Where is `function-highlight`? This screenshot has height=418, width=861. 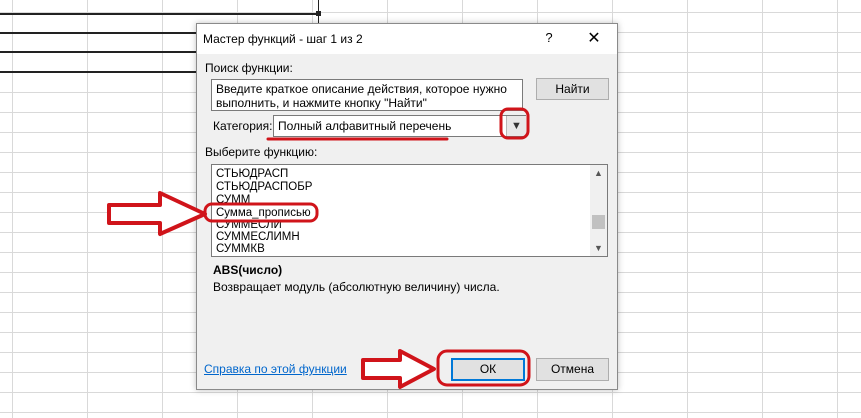 function-highlight is located at coordinates (261, 212).